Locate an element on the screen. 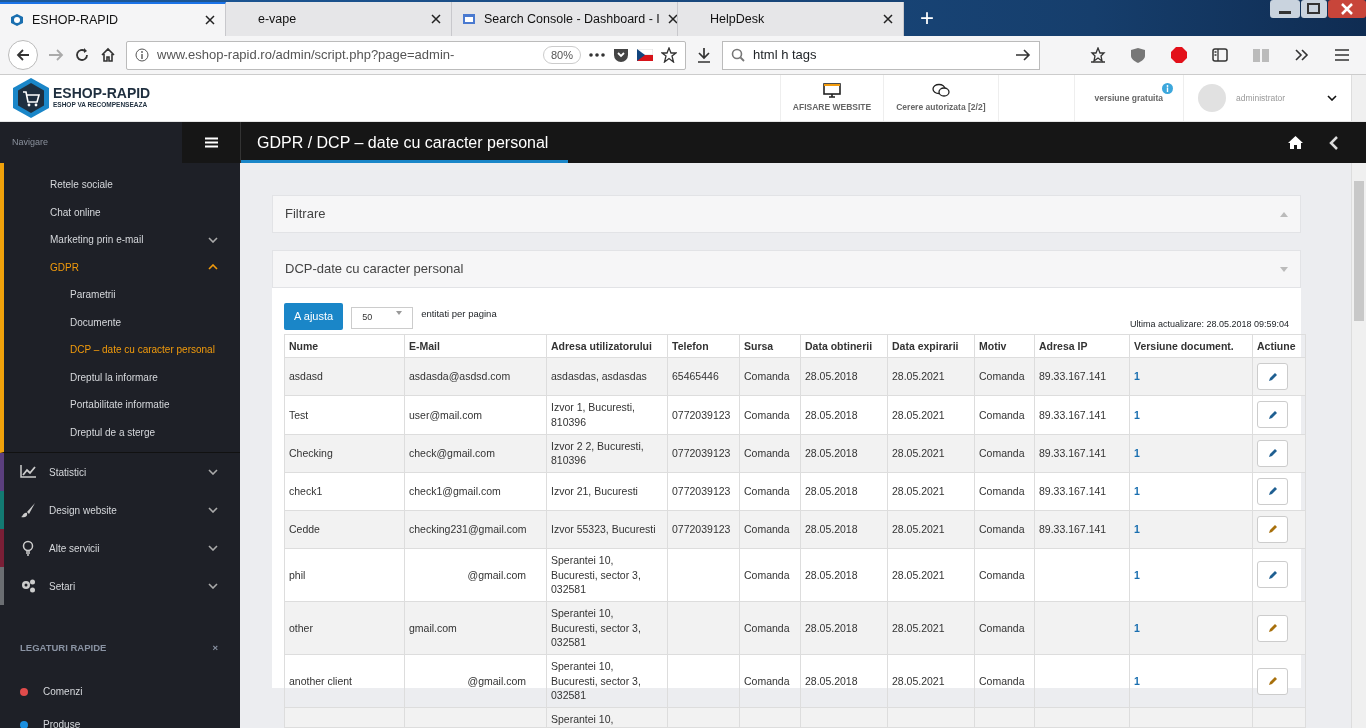 Image resolution: width=1366 pixels, height=728 pixels. section-heading: LEGATURI RAPIDE is located at coordinates (63, 648).